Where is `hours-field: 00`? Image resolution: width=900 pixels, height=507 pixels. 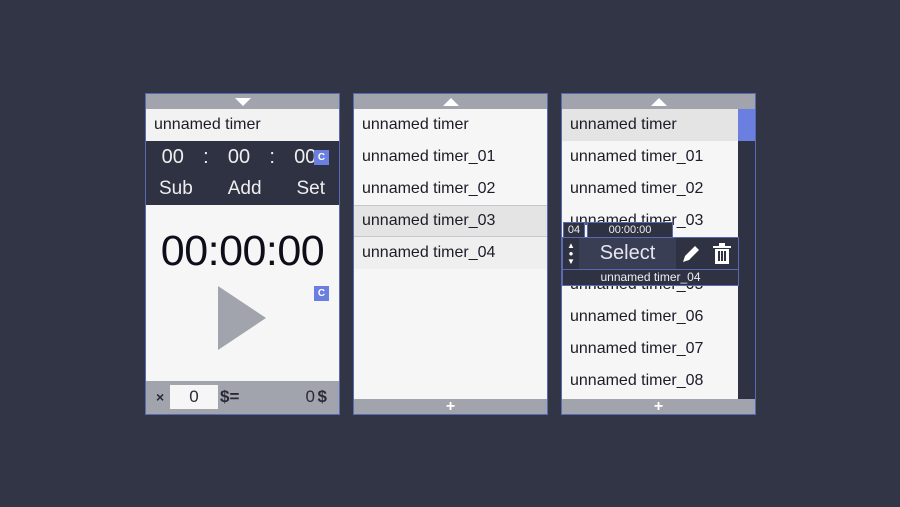 hours-field: 00 is located at coordinates (173, 157).